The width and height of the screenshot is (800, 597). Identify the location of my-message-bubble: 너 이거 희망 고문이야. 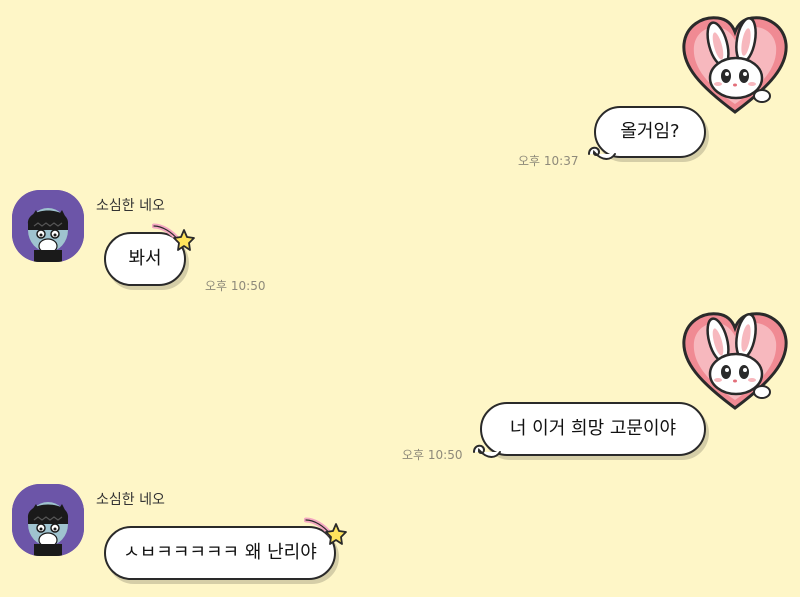
(593, 429).